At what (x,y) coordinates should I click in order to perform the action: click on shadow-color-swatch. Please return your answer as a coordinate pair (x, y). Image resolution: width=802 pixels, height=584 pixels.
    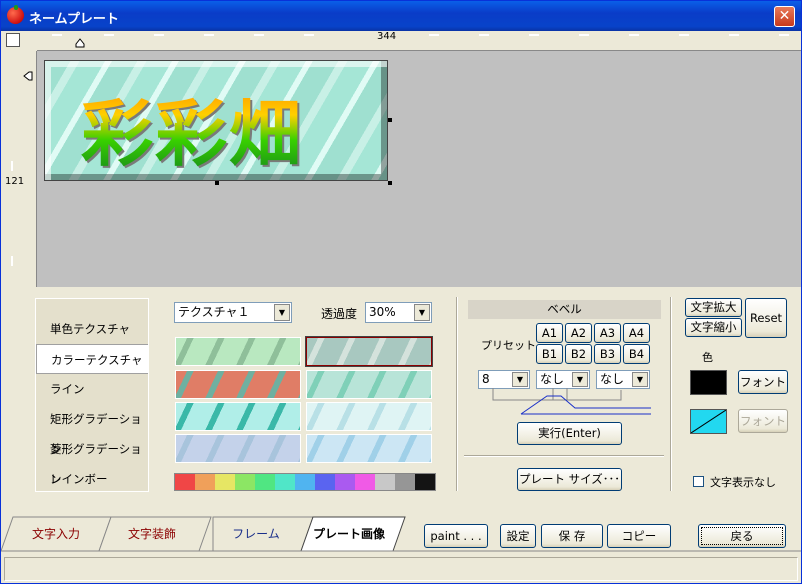
    Looking at the image, I should click on (708, 421).